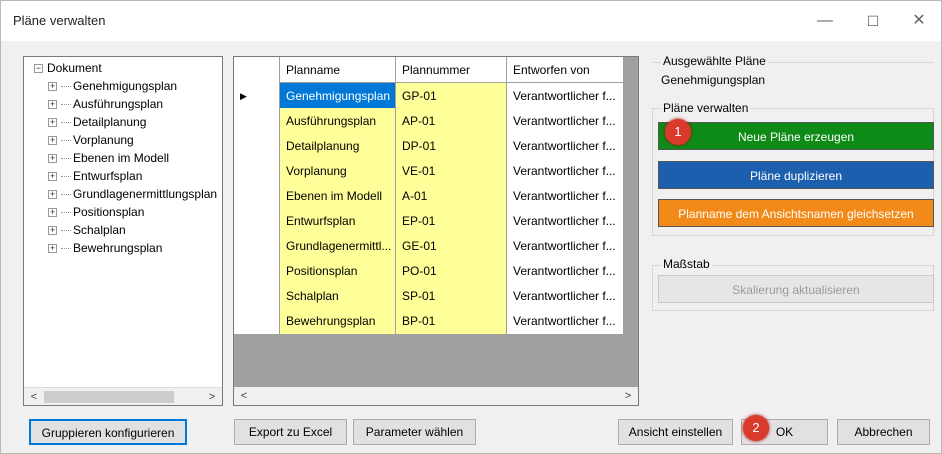  I want to click on tree-item: + Schalplan, so click(87, 230).